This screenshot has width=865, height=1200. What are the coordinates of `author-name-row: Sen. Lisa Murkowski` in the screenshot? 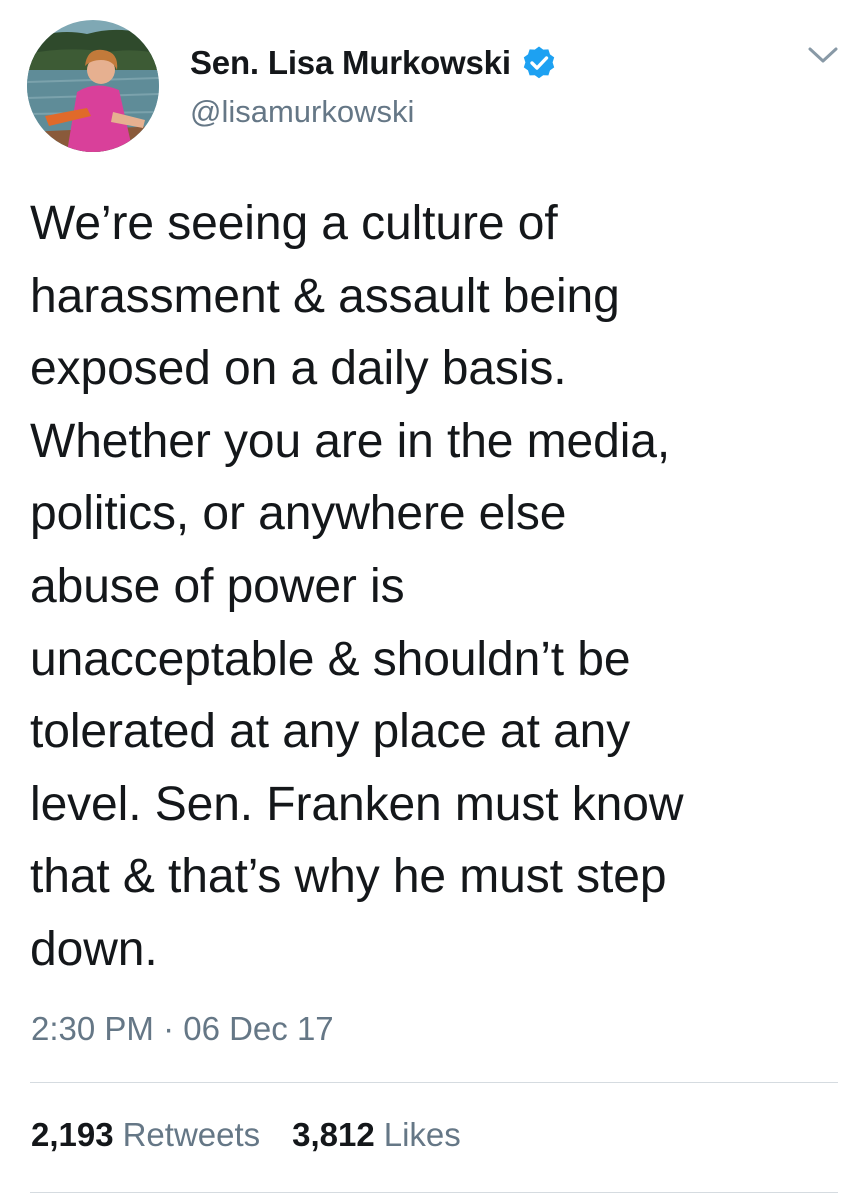 It's located at (373, 63).